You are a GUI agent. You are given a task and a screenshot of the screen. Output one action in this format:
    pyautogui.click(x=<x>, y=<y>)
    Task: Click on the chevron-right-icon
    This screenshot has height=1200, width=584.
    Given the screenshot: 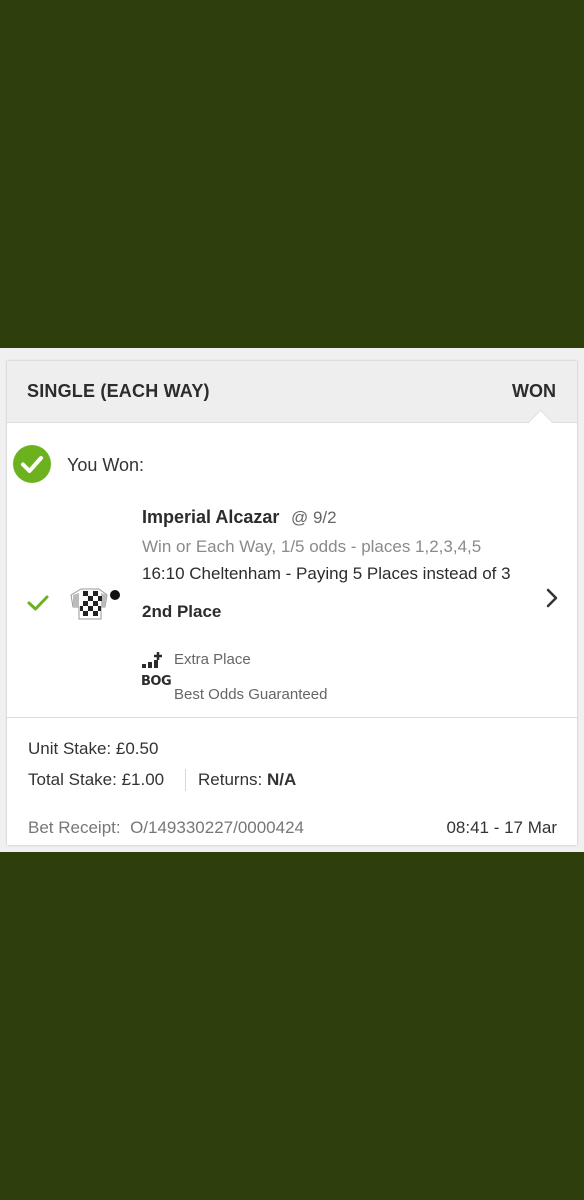 What is the action you would take?
    pyautogui.click(x=552, y=600)
    